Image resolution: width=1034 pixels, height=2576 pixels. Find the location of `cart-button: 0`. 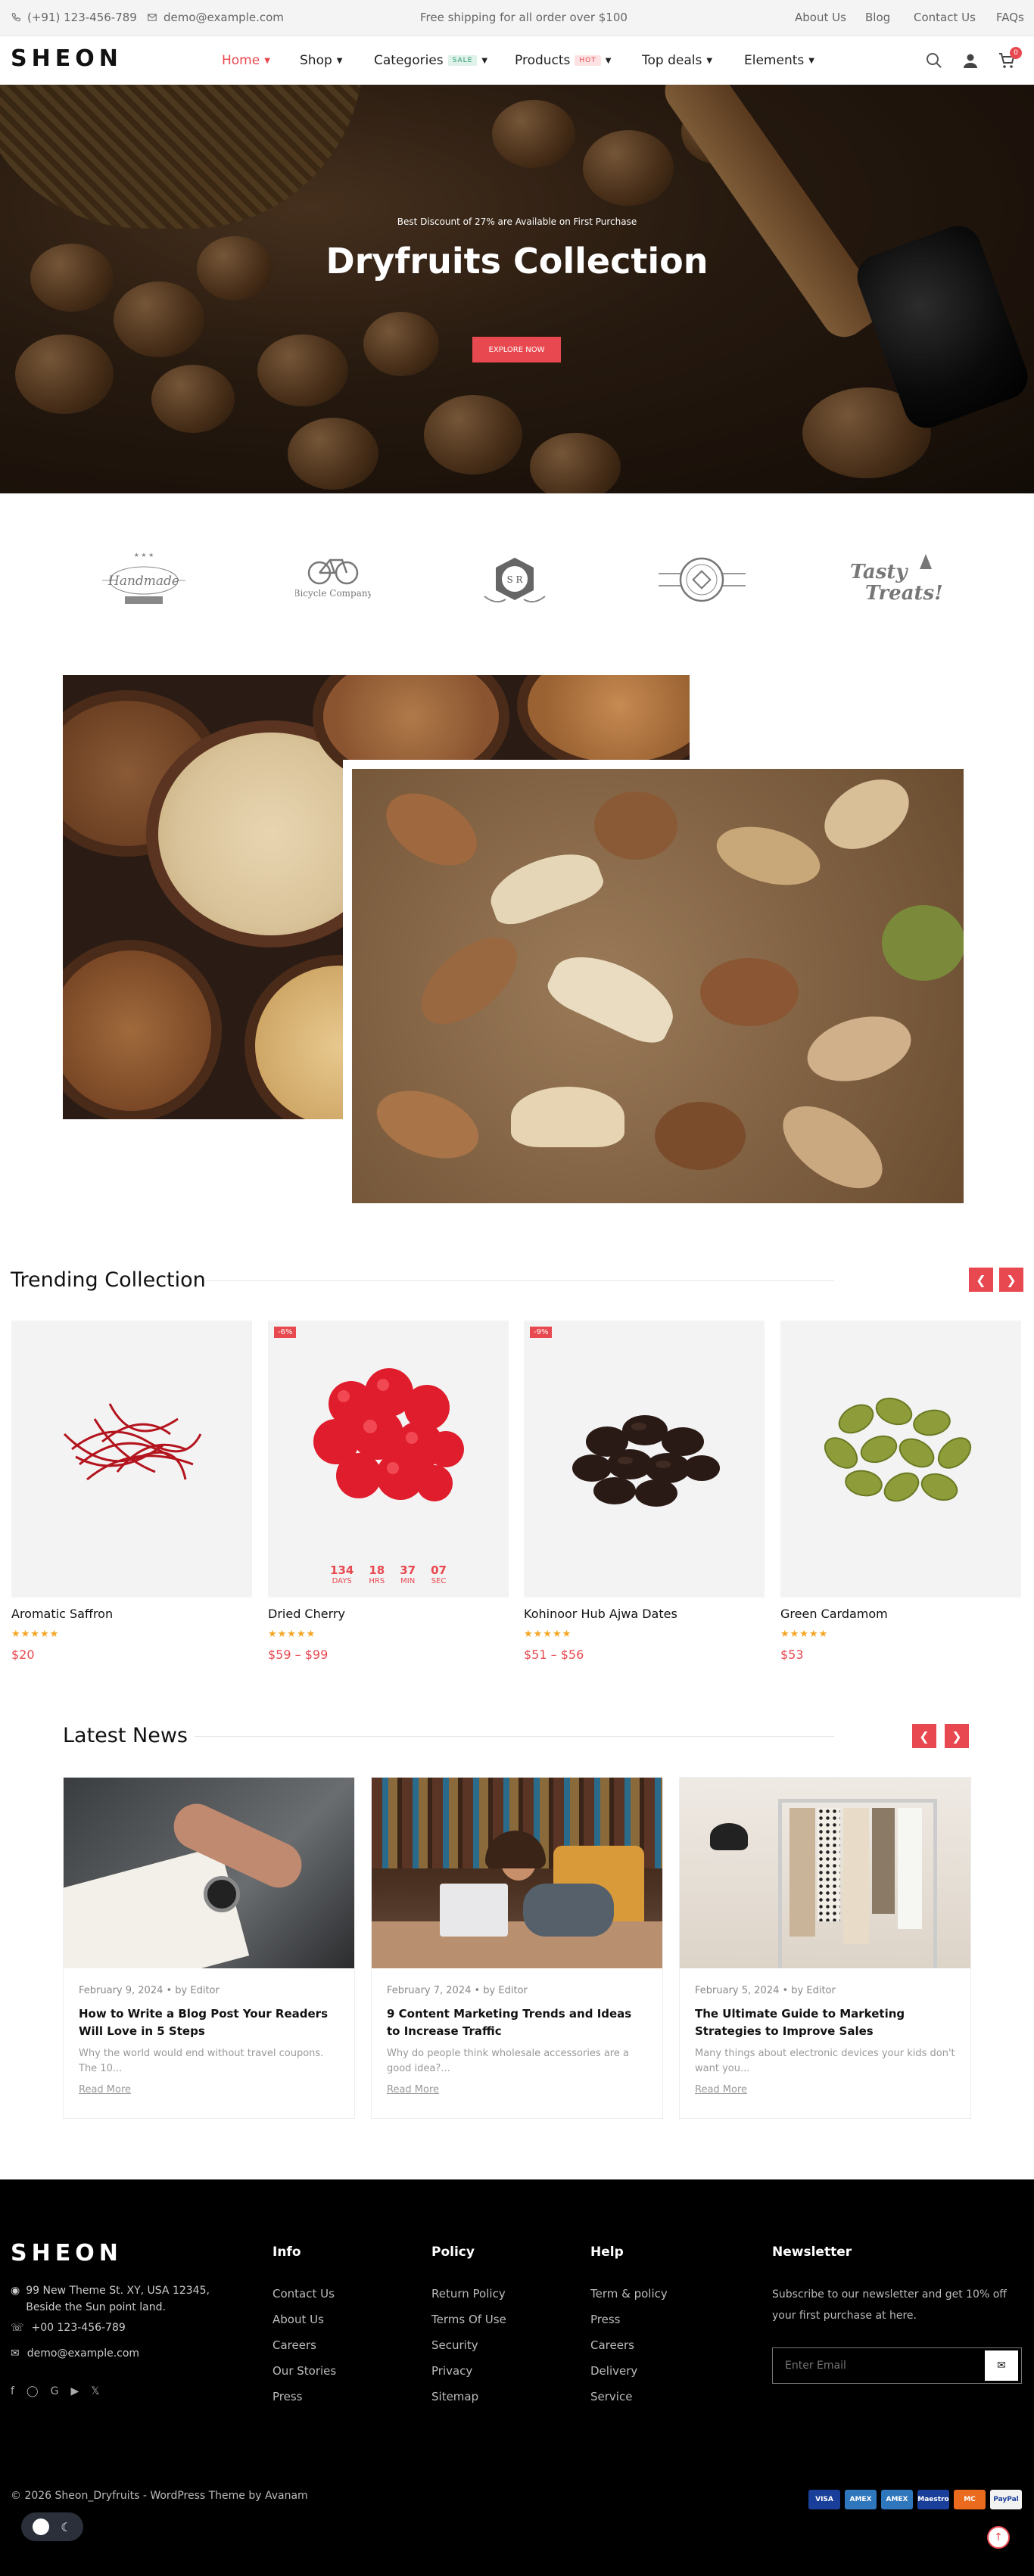

cart-button: 0 is located at coordinates (1010, 59).